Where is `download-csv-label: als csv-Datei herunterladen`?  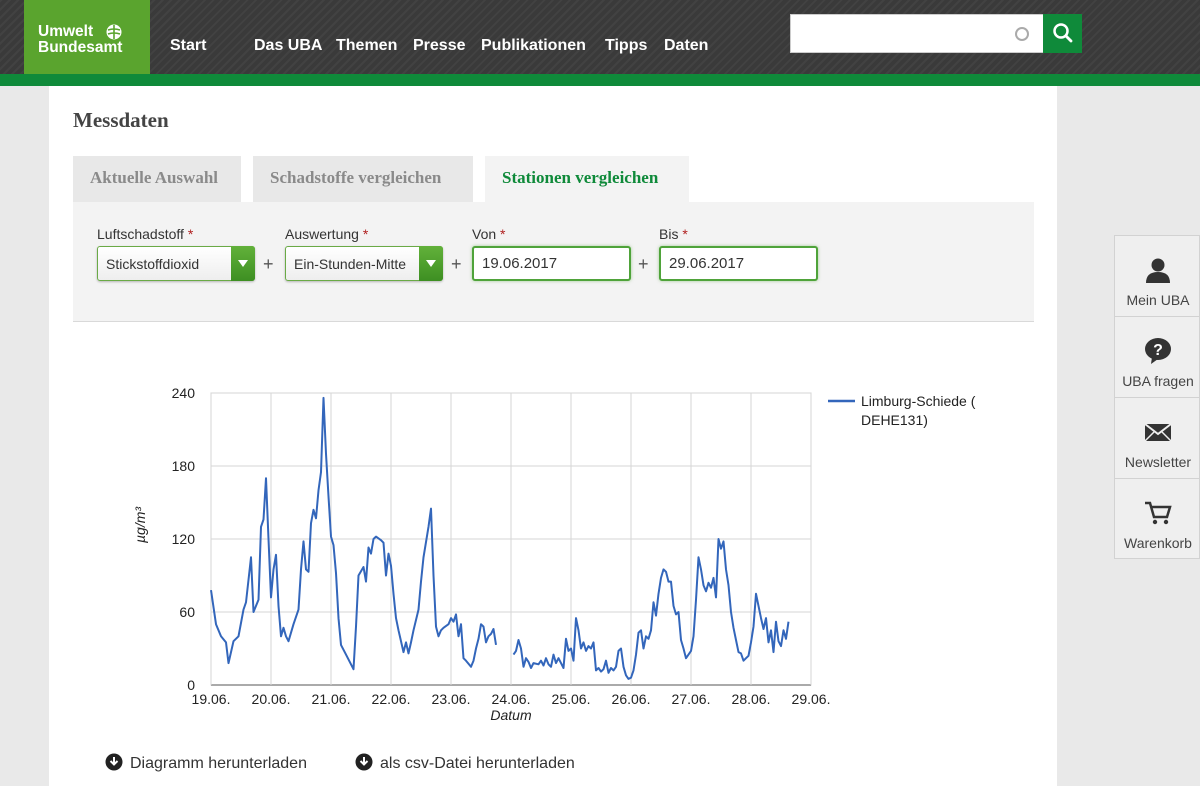 download-csv-label: als csv-Datei herunterladen is located at coordinates (477, 763).